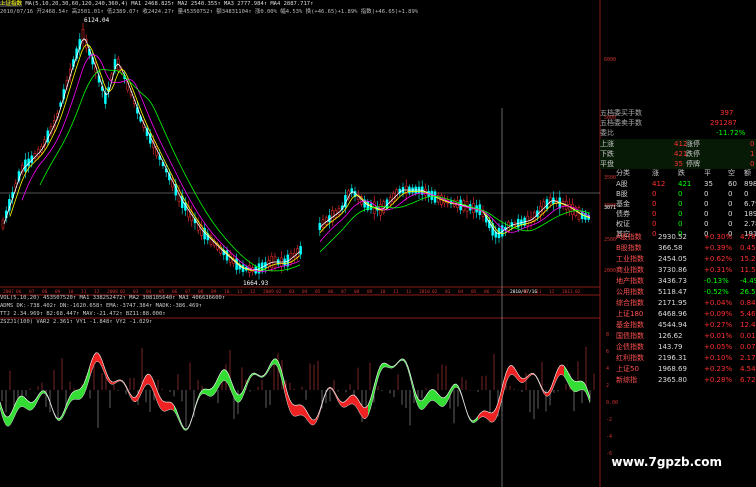  I want to click on index-list-cell: +0.39%, so click(718, 248).